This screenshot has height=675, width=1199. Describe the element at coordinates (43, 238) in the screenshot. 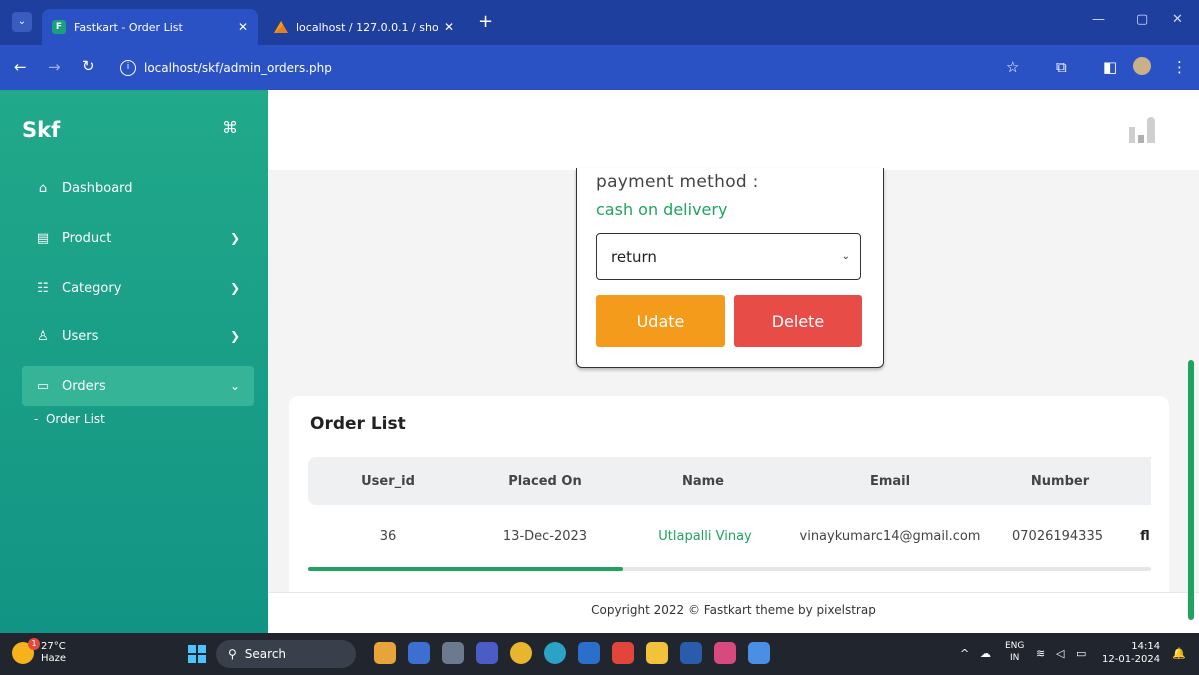

I see `store-icon: ▤` at that location.